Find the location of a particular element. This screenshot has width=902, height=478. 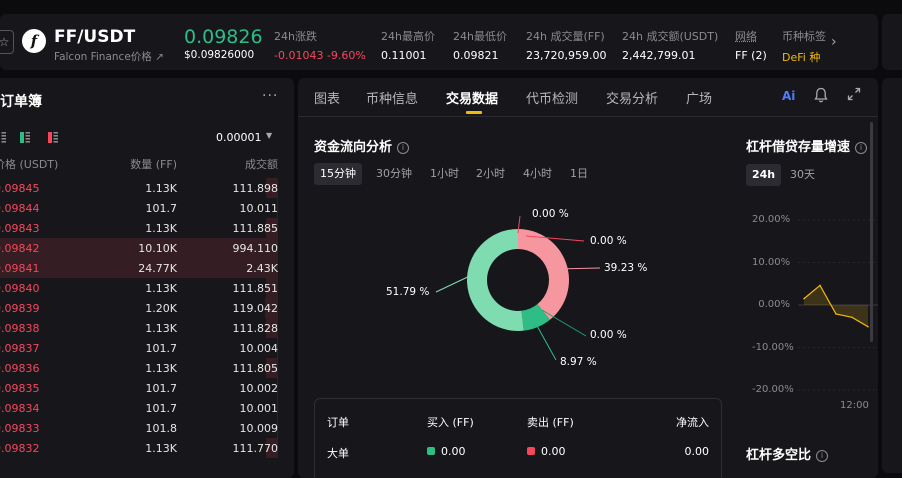

table-row: 0.09845 1.13K 111.898 is located at coordinates (147, 188).